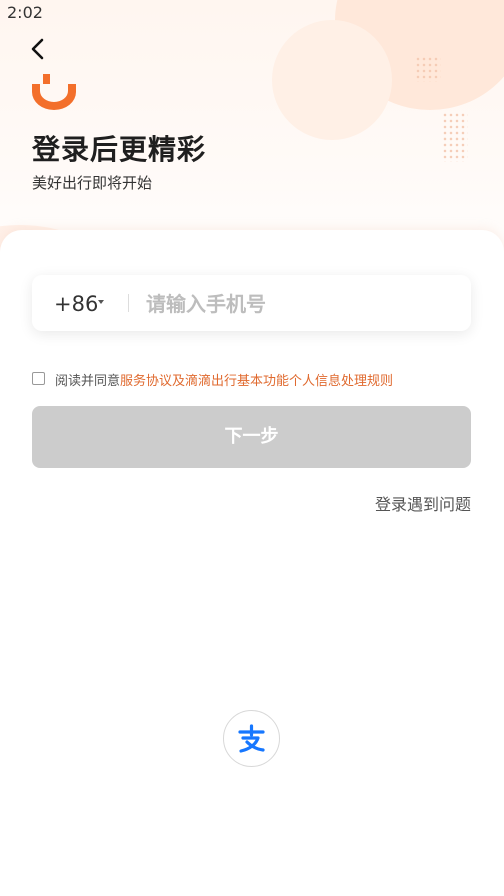  Describe the element at coordinates (38, 378) in the screenshot. I see `agreement-checkbox` at that location.